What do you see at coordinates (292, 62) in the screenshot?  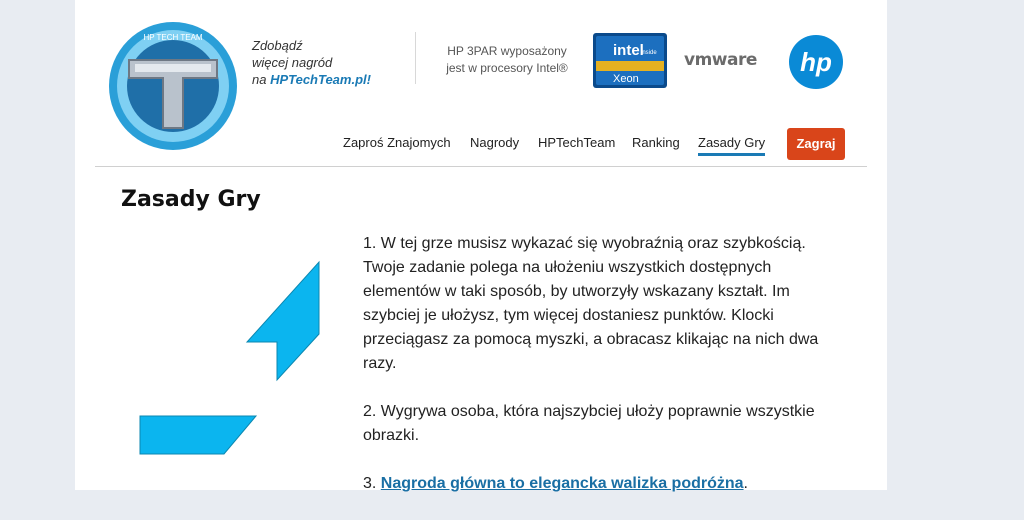 I see `promo-line-2: więcej nagród` at bounding box center [292, 62].